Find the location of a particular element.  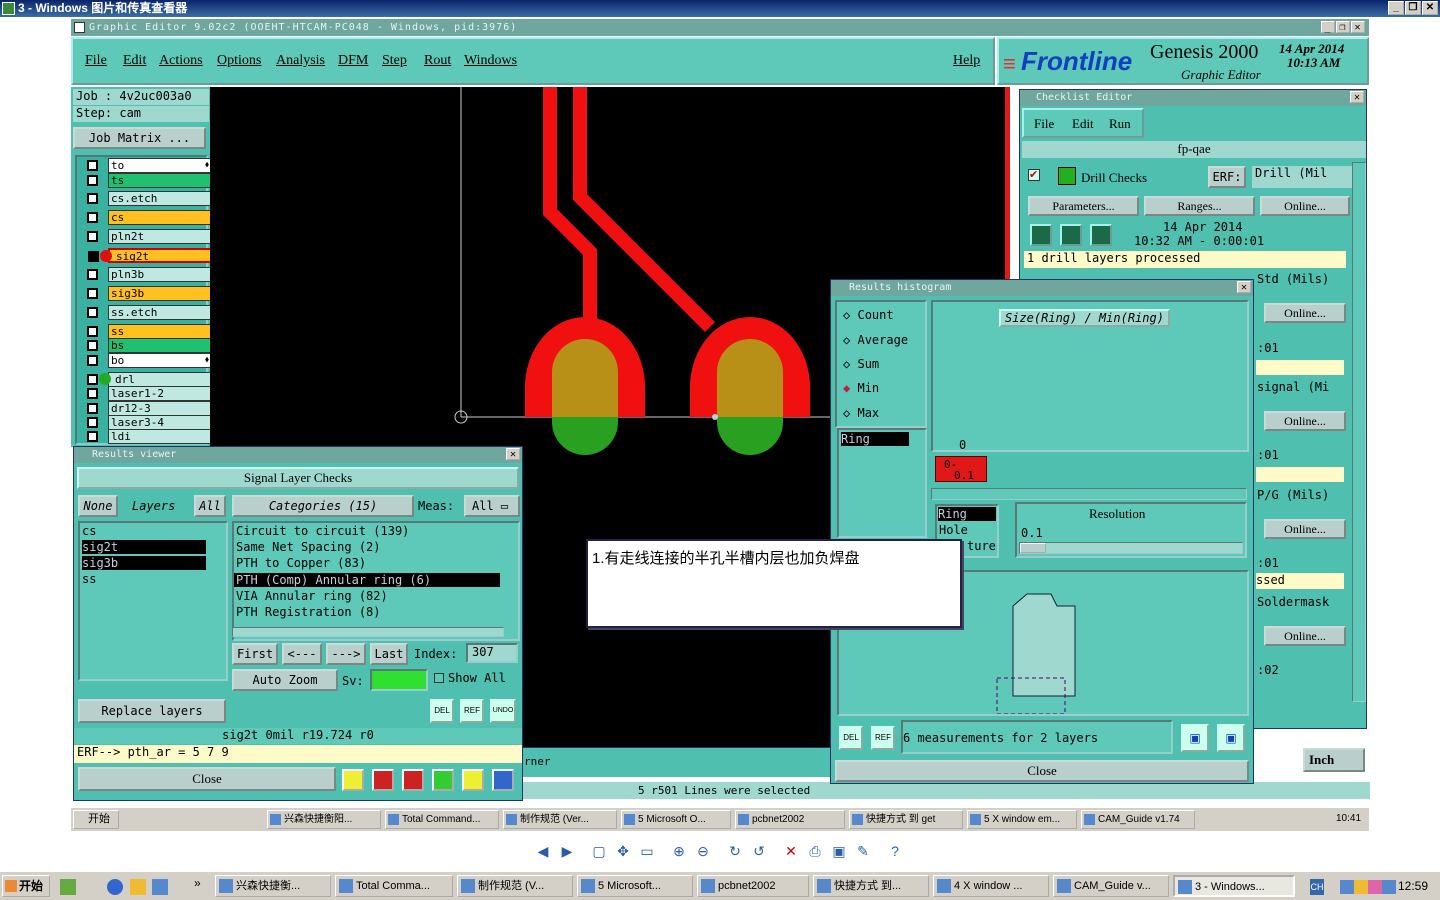

layer-bo: bo ⬧ is located at coordinates (149, 360).